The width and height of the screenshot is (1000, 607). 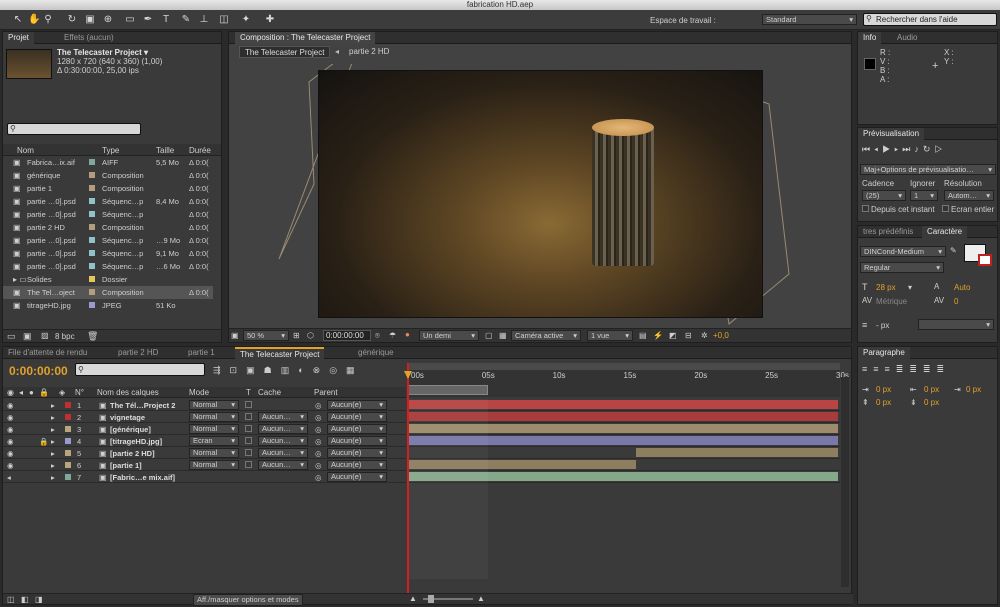 I want to click on snapshot-icon: ⌾, so click(x=377, y=336).